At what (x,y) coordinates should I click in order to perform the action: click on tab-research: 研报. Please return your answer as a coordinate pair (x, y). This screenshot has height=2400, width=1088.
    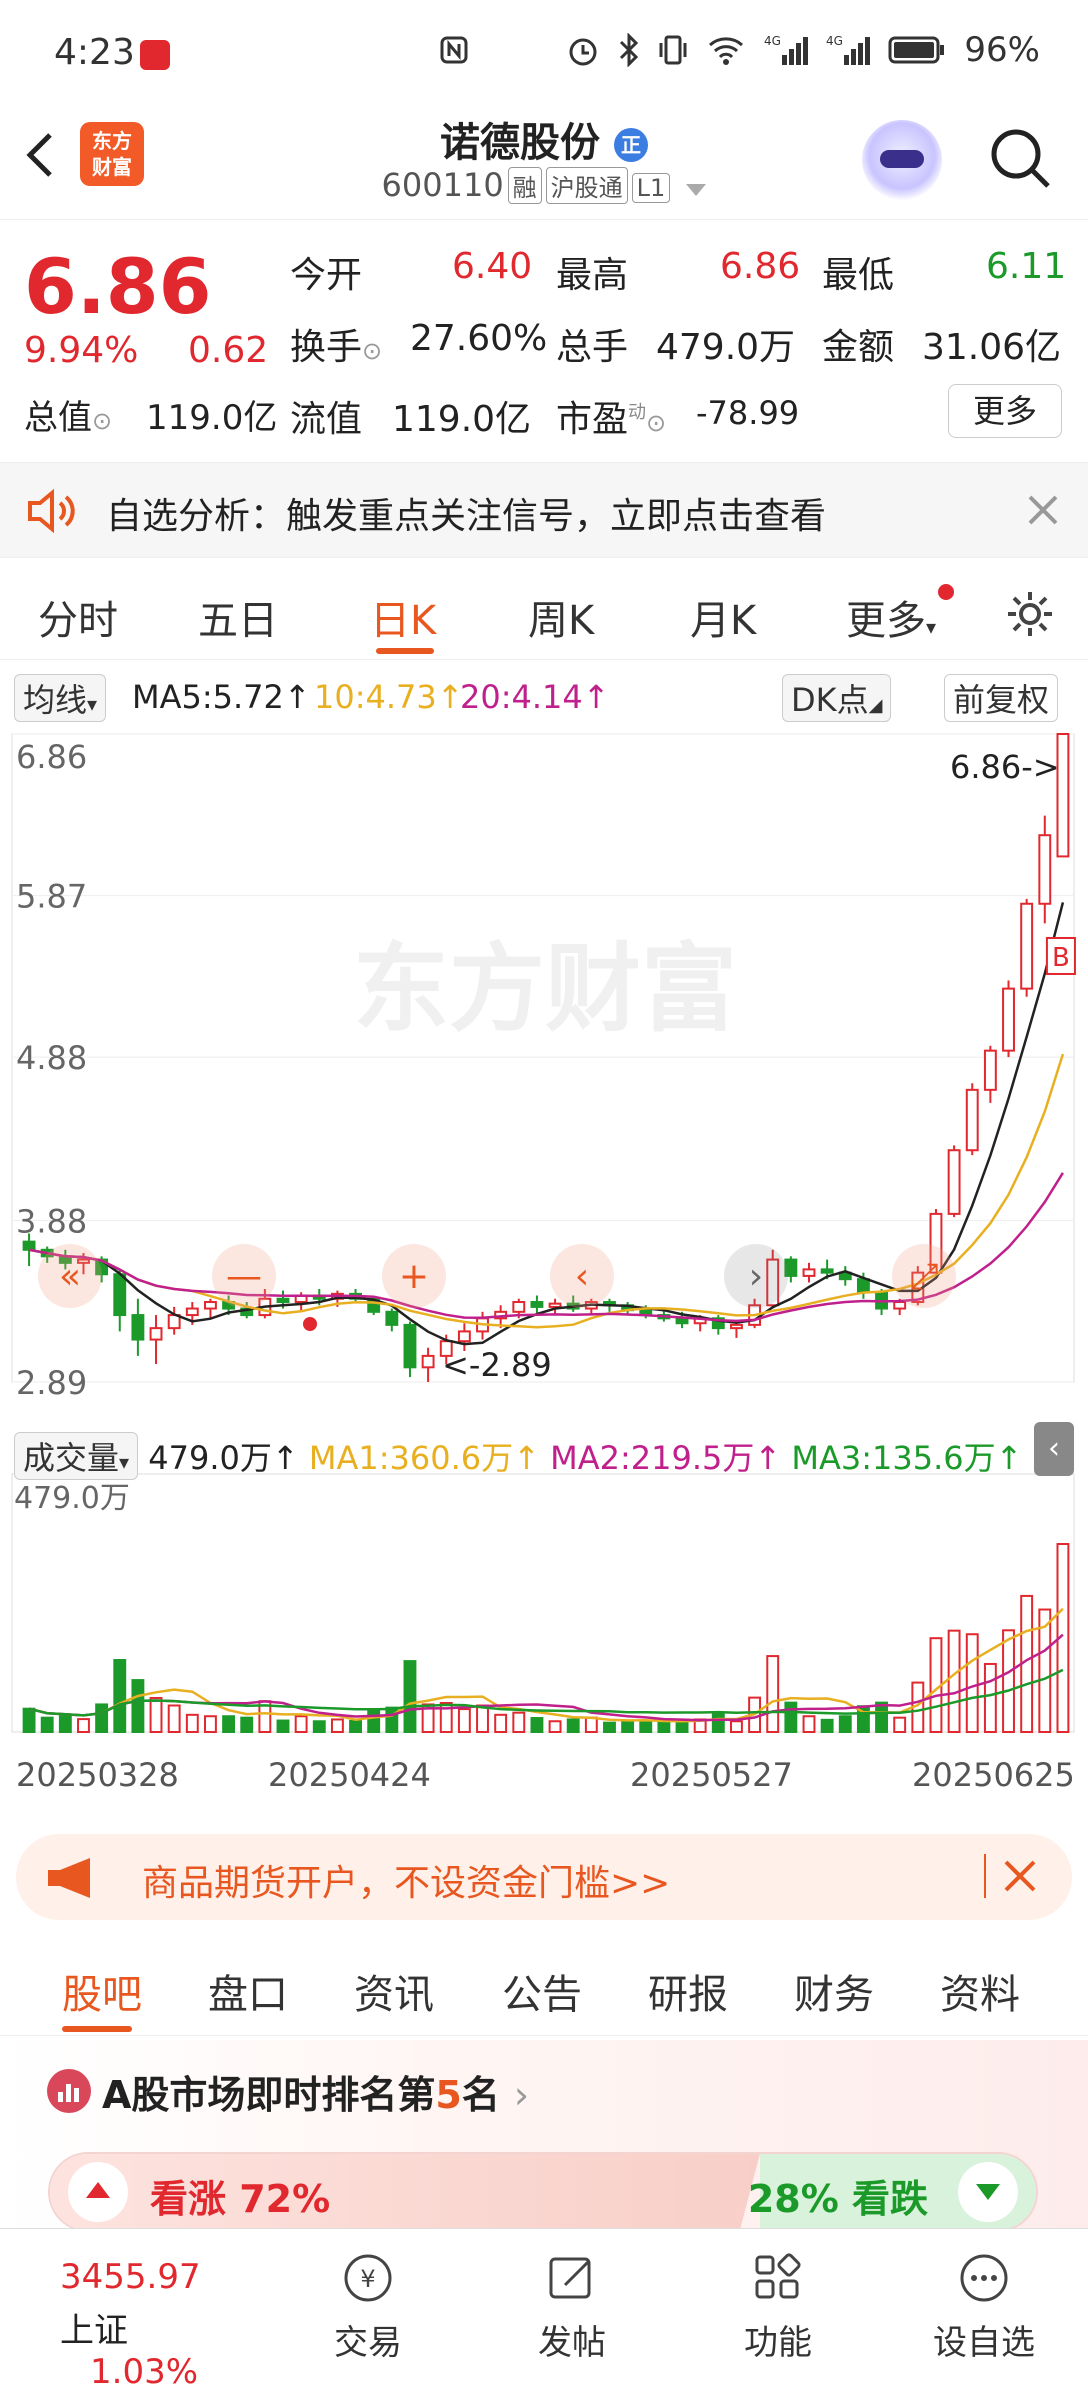
    Looking at the image, I should click on (688, 1991).